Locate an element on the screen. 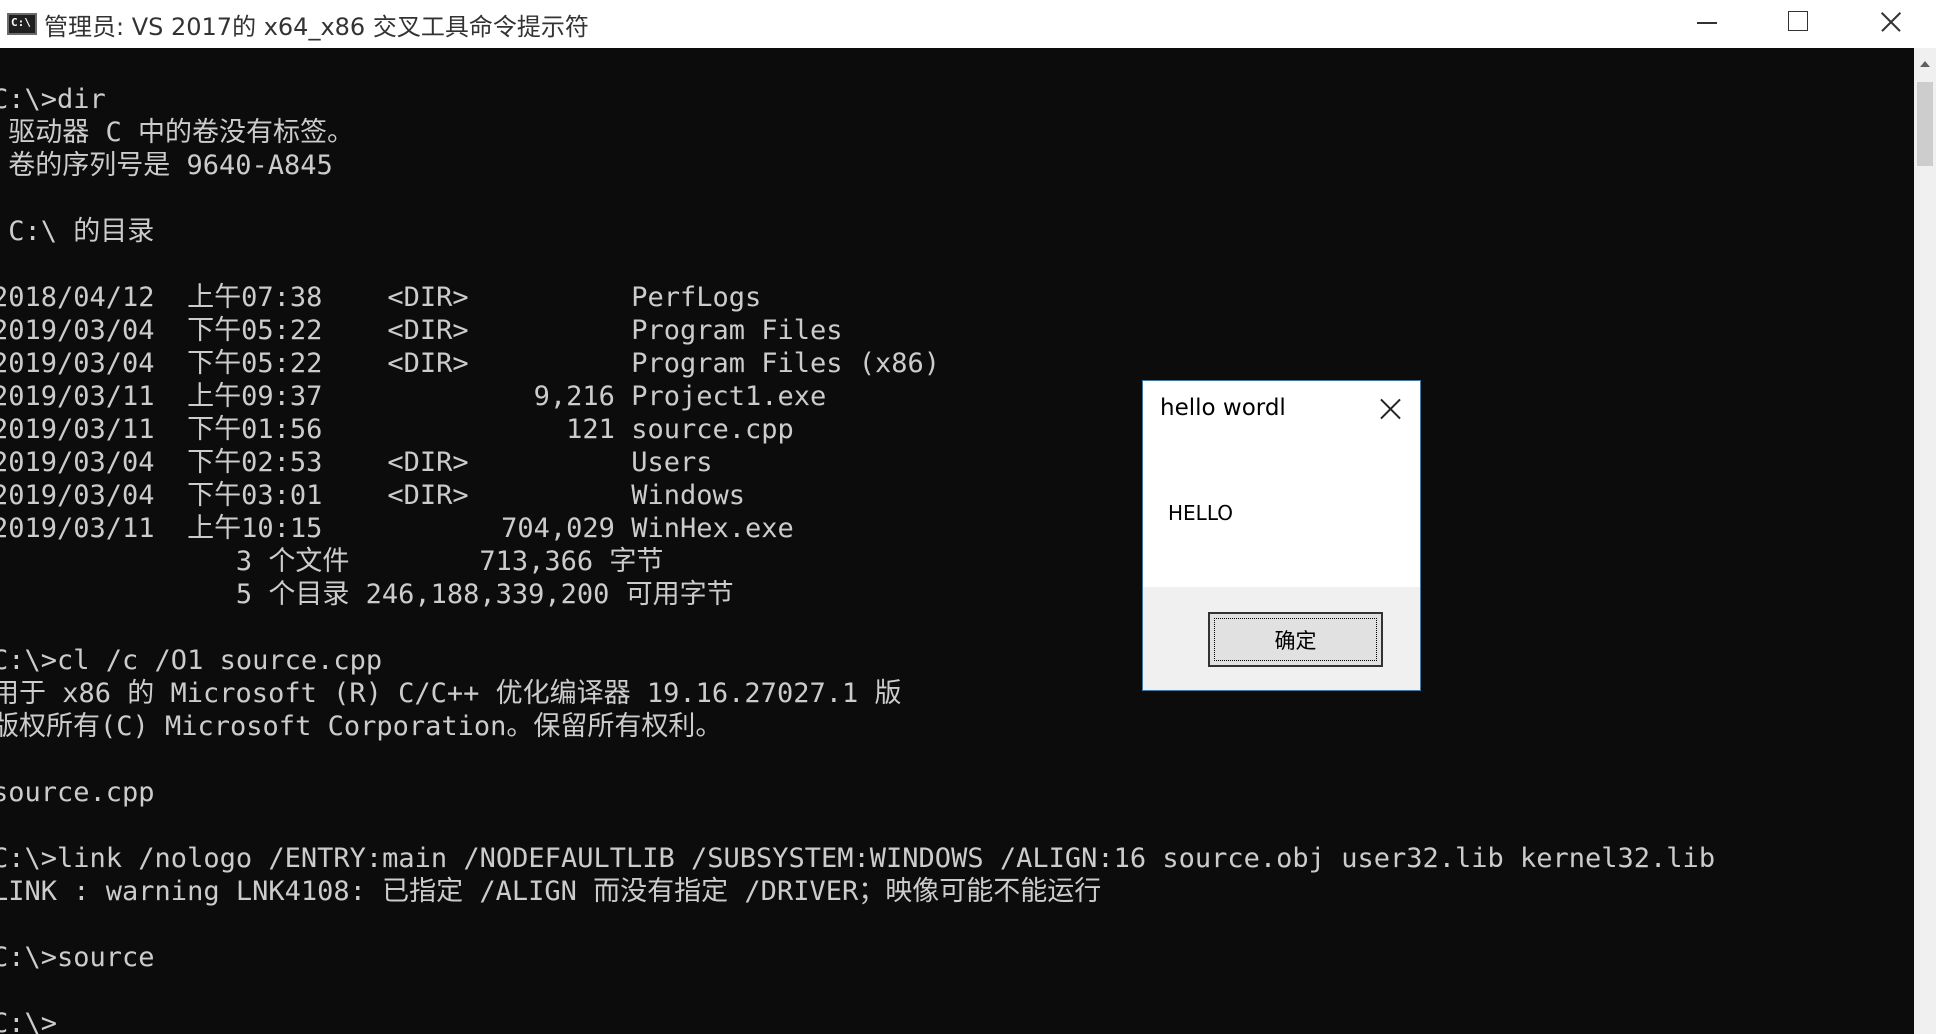 The height and width of the screenshot is (1034, 1936). console-line: 2019/03/04 下午05:22 <DIR> Program Files is located at coordinates (421, 330).